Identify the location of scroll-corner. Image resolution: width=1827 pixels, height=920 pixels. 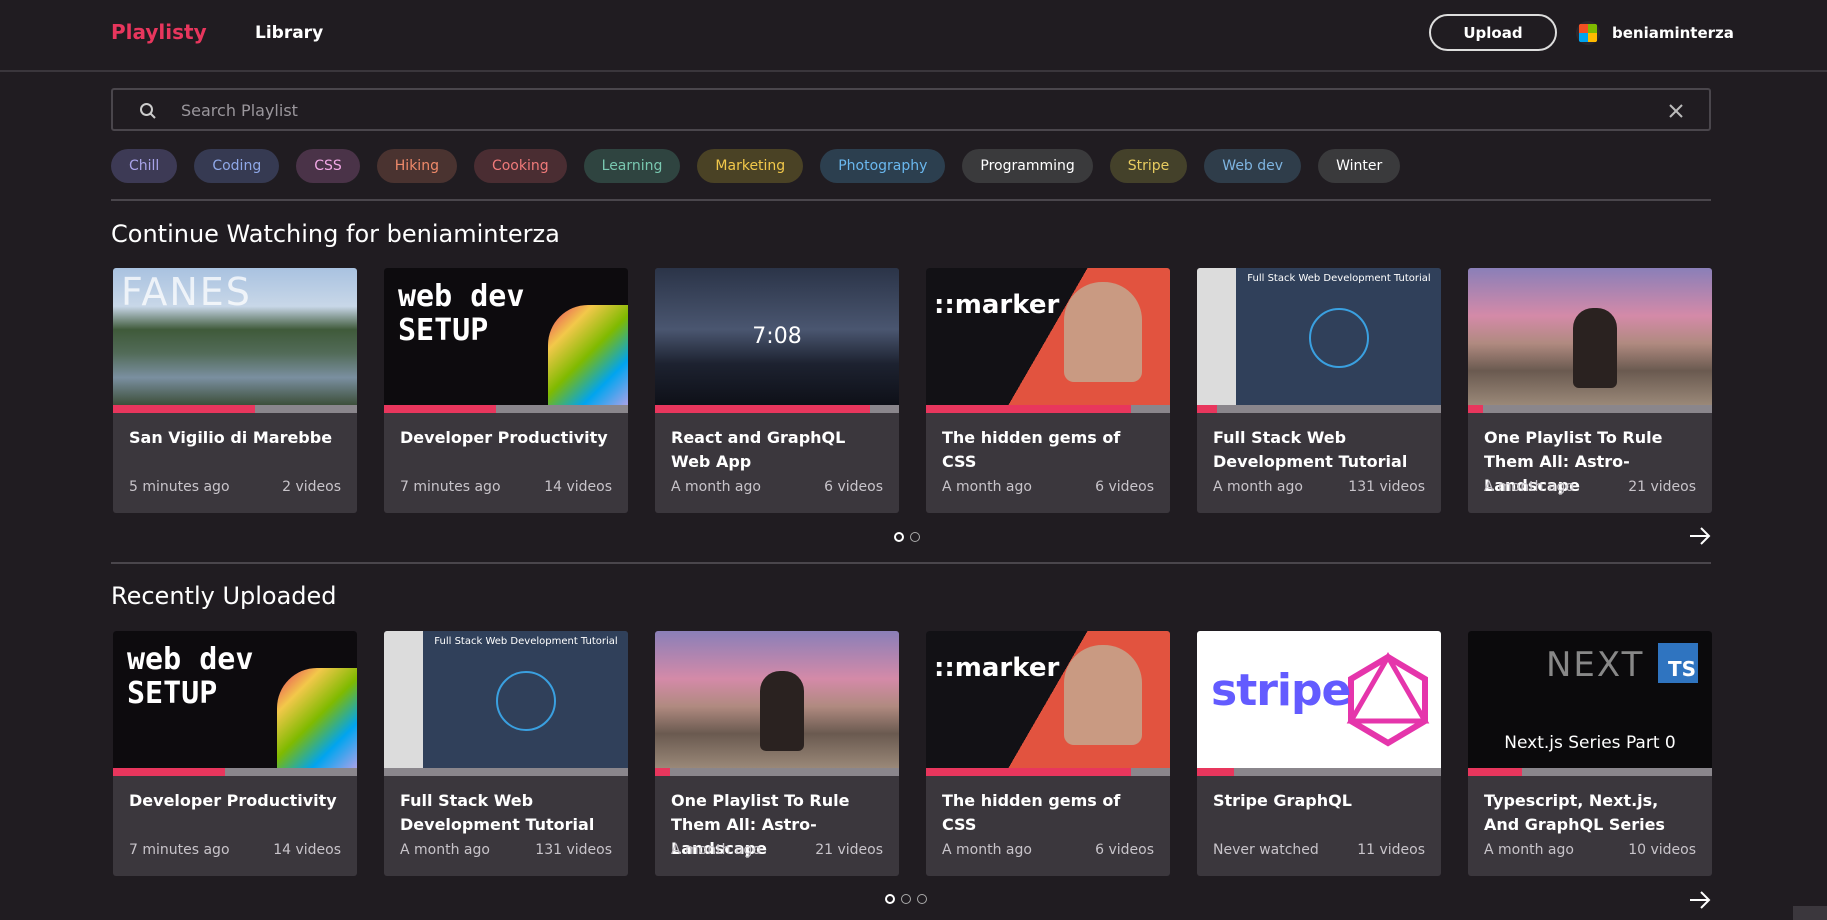
(1810, 913).